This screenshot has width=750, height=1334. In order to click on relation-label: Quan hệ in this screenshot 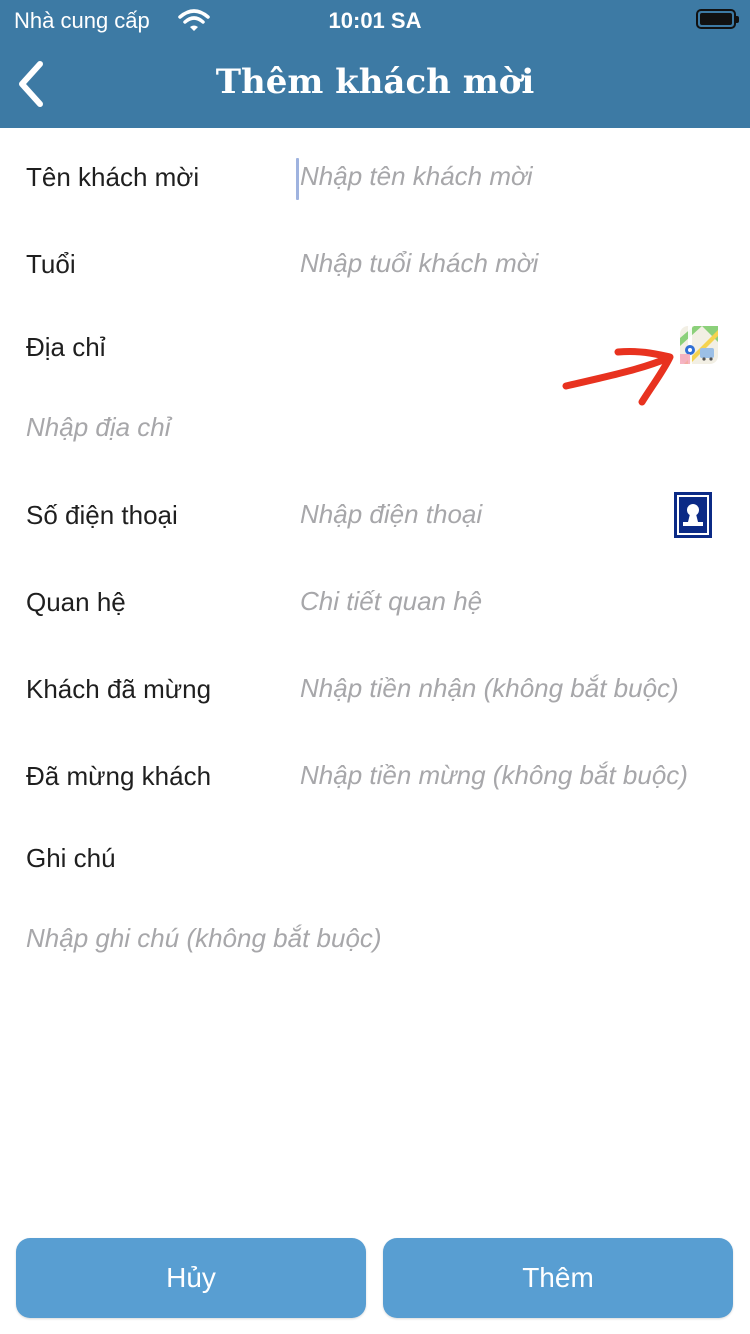, I will do `click(76, 602)`.